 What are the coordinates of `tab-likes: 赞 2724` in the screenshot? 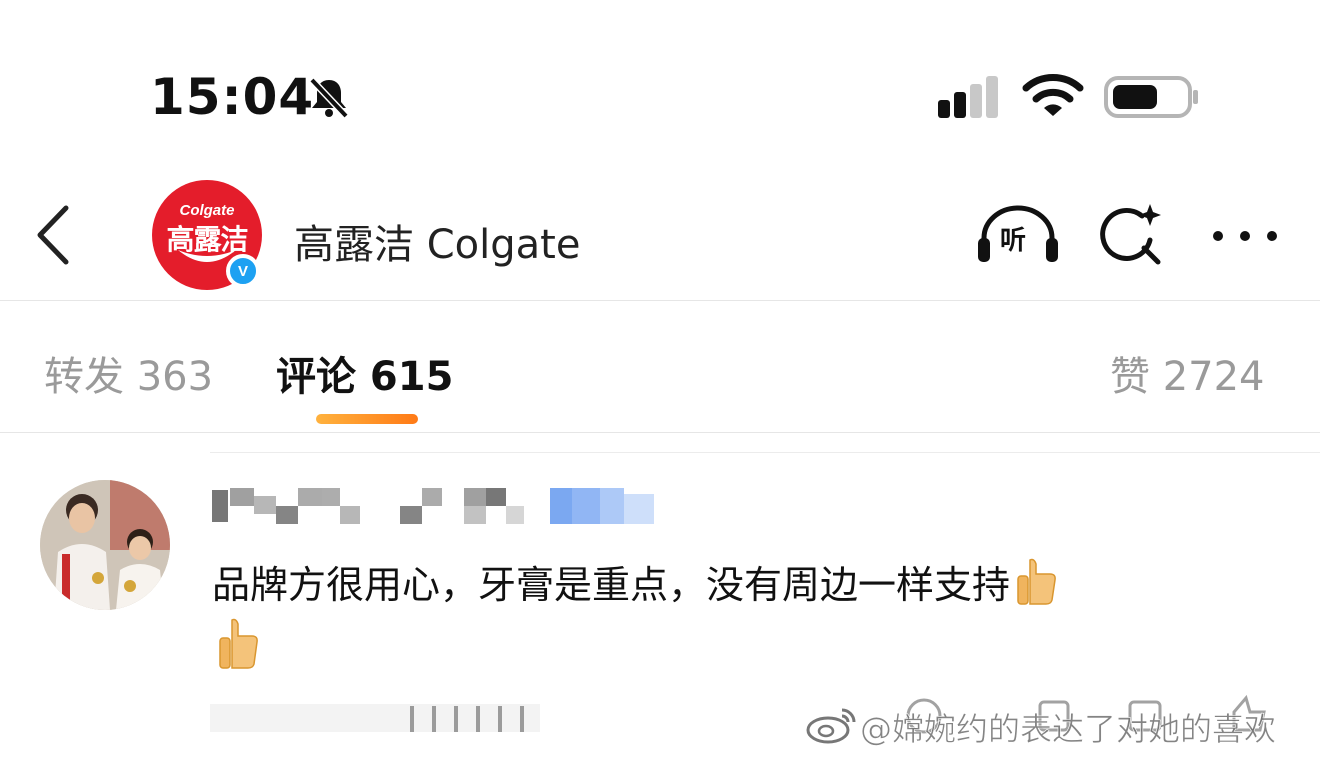 It's located at (1187, 373).